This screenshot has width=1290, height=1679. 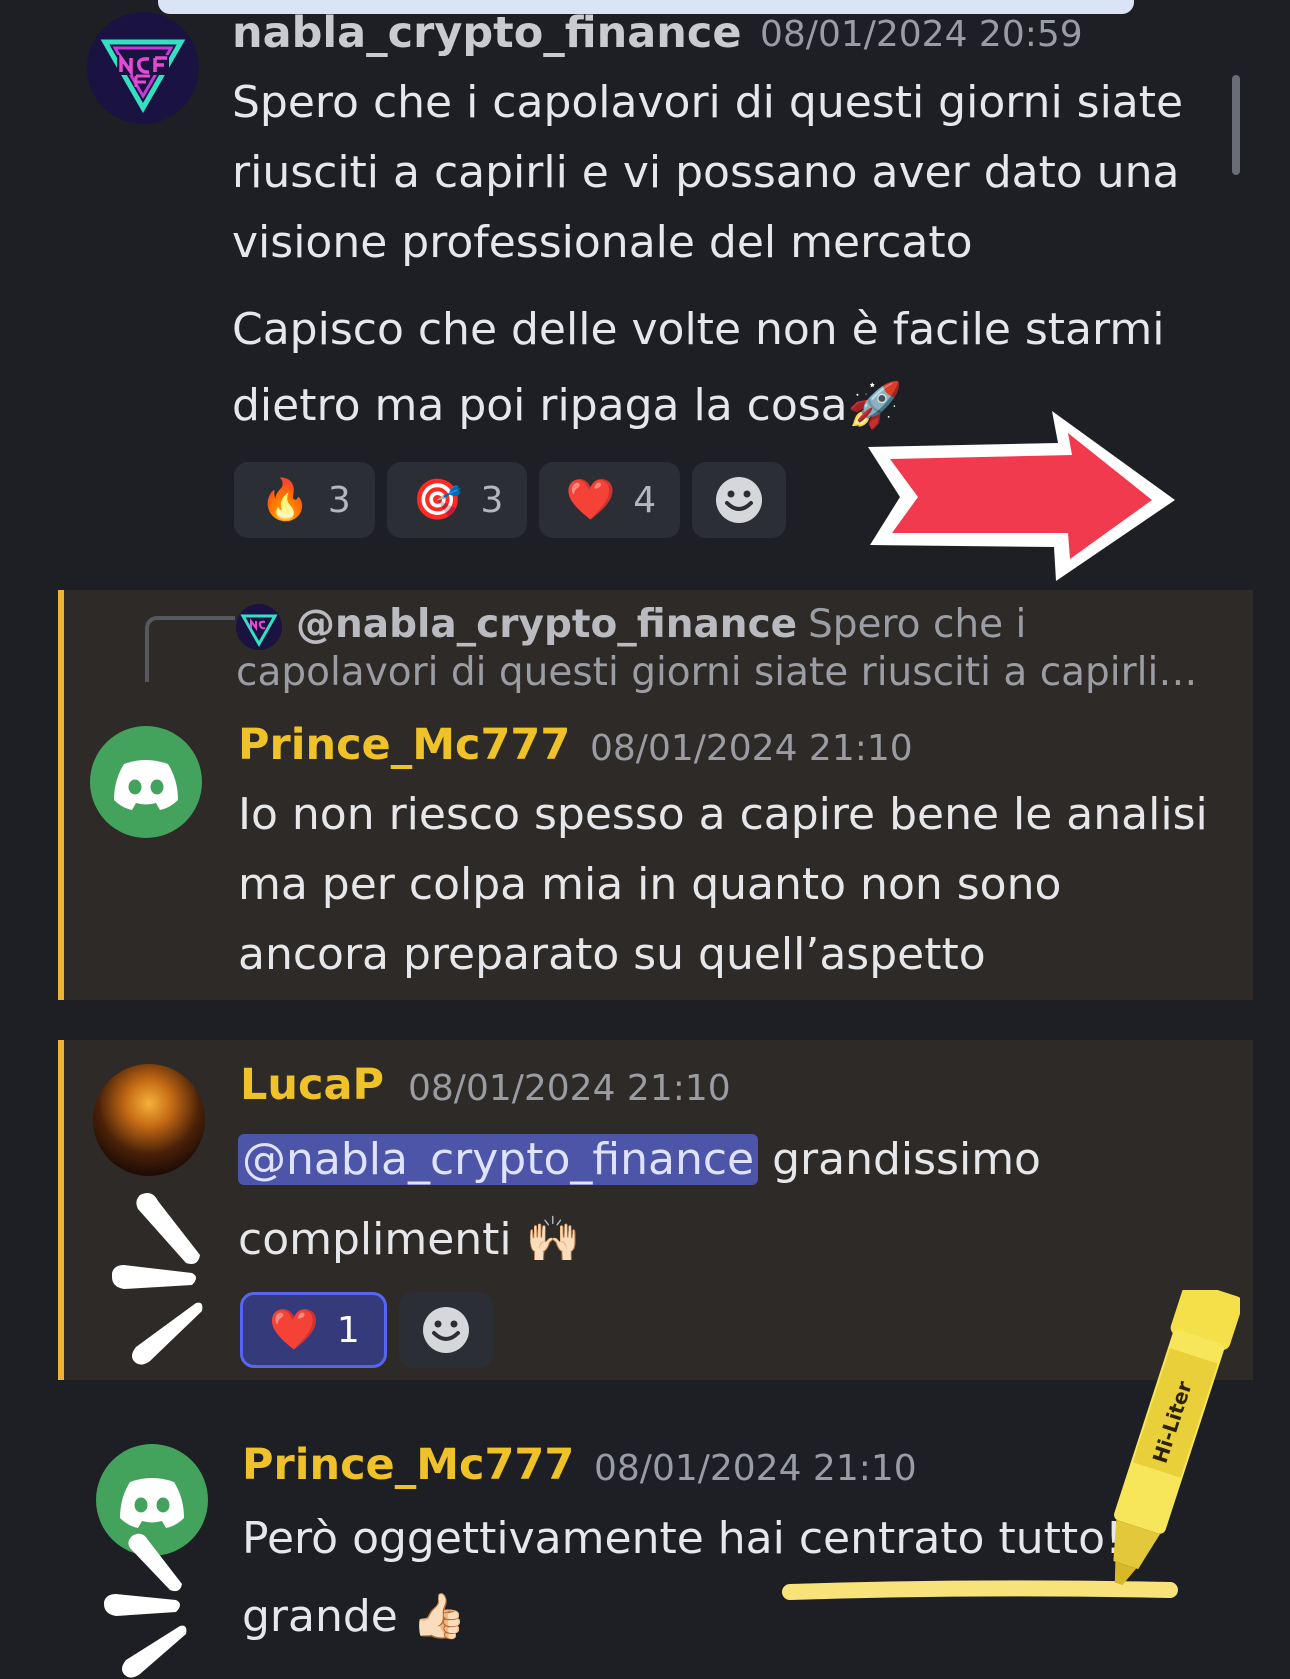 What do you see at coordinates (602, 242) in the screenshot?
I see `message-line: visione professionale del mercato` at bounding box center [602, 242].